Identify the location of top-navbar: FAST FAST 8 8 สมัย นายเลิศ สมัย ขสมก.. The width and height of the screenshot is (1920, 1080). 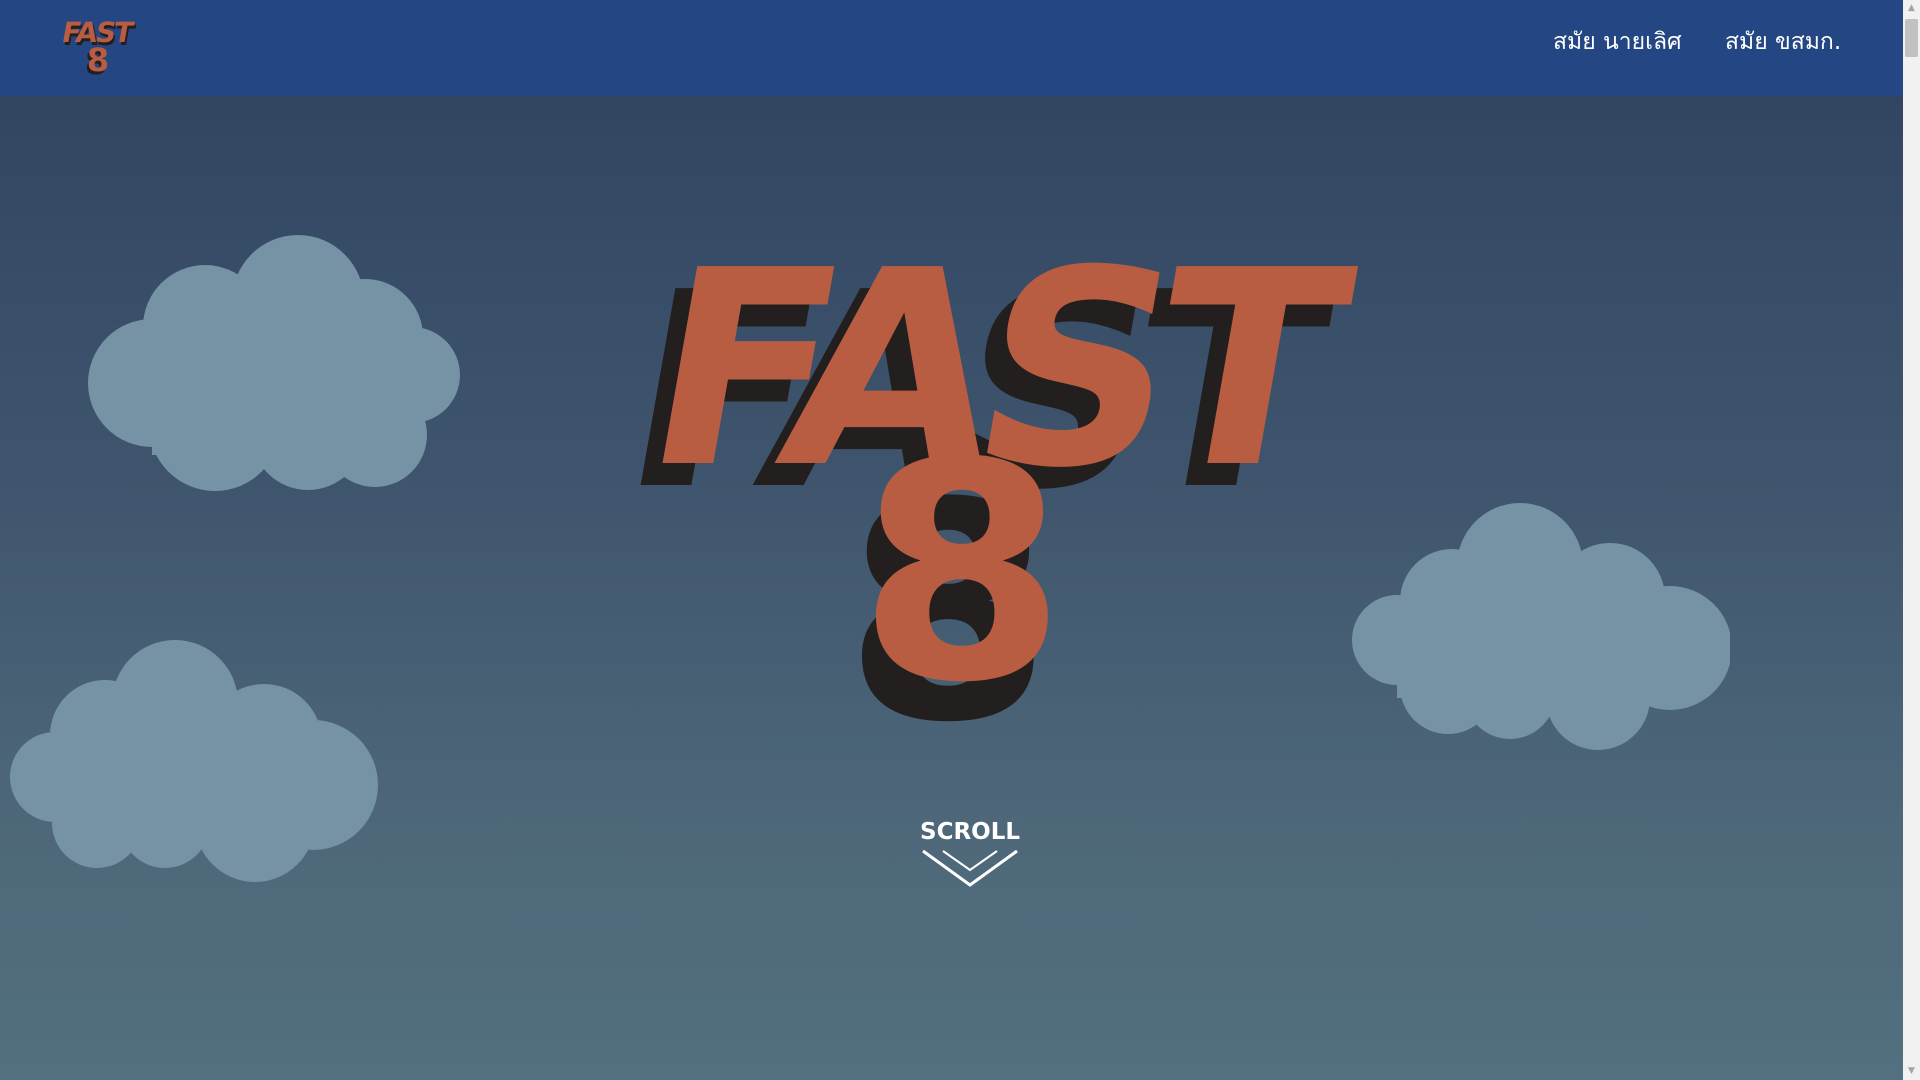
(951, 48).